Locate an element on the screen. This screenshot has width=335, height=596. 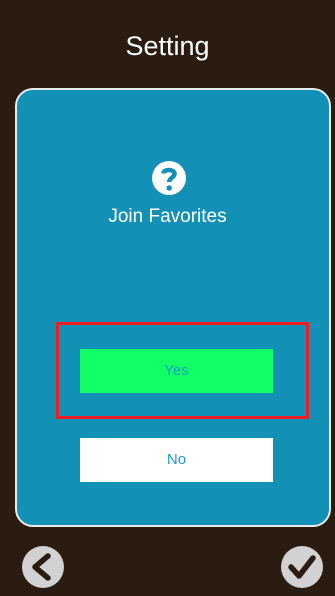
page-title: Setting is located at coordinates (167, 46).